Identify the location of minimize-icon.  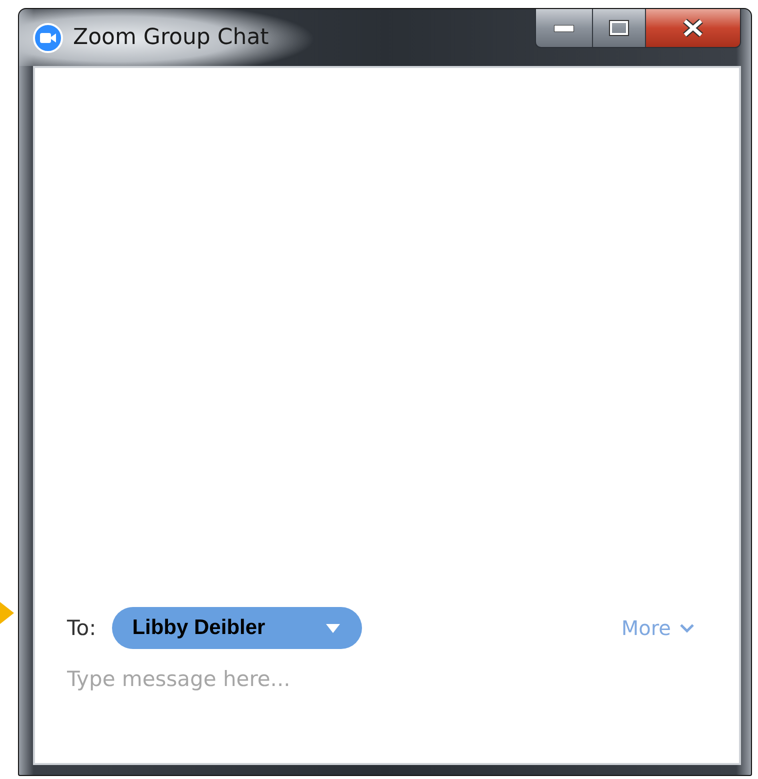
(564, 28).